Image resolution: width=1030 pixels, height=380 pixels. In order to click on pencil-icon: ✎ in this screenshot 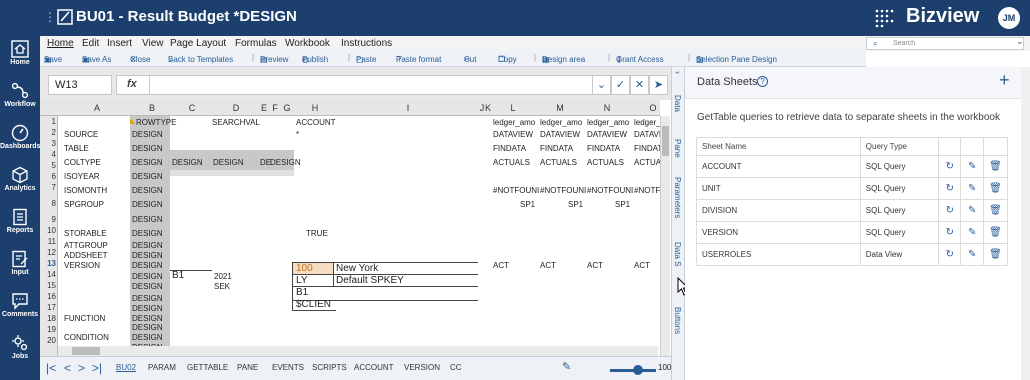, I will do `click(566, 366)`.